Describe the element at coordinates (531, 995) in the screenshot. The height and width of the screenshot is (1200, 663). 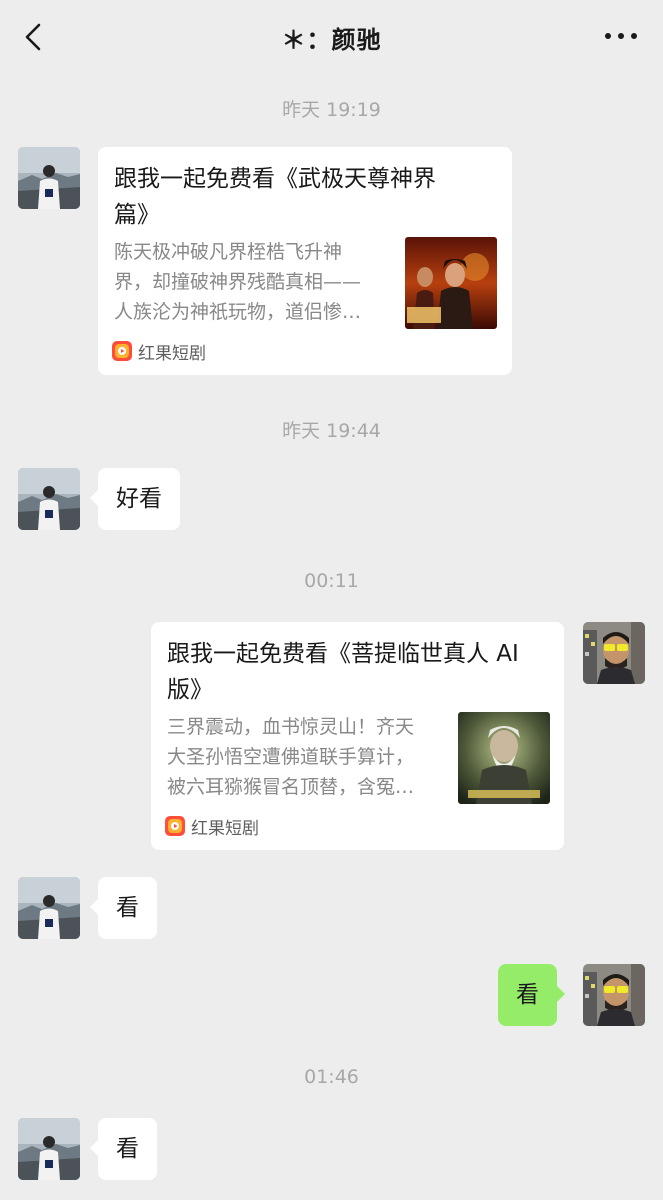
I see `message-bubble-self: 看` at that location.